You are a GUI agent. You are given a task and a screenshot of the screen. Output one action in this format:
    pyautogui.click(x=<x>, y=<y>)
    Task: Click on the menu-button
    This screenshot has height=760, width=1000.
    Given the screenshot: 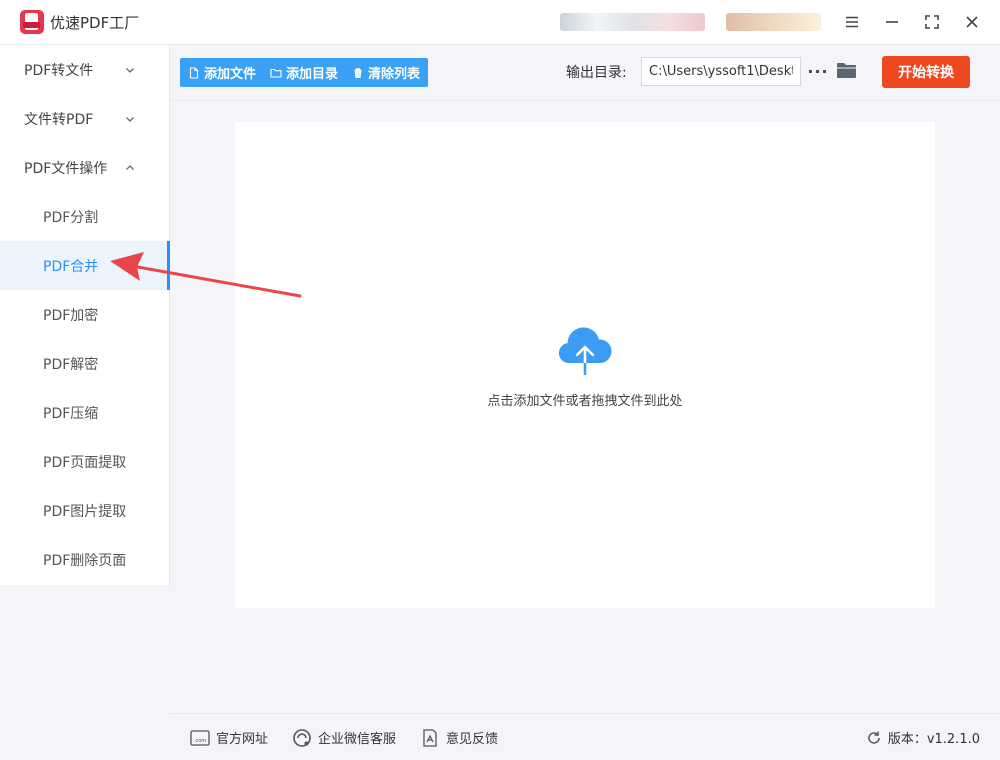 What is the action you would take?
    pyautogui.click(x=852, y=22)
    